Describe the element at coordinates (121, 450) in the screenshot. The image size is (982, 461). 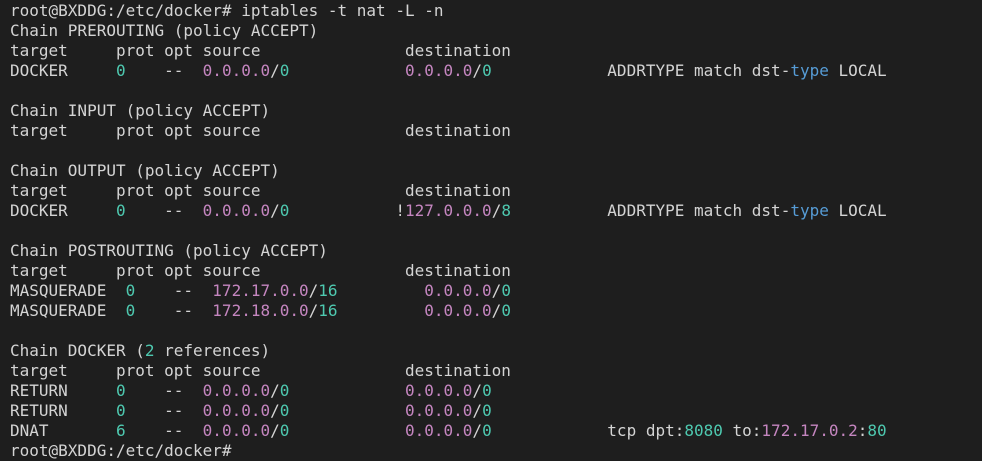
I see `terminal-text: root@BXDDG:/etc/docker#` at that location.